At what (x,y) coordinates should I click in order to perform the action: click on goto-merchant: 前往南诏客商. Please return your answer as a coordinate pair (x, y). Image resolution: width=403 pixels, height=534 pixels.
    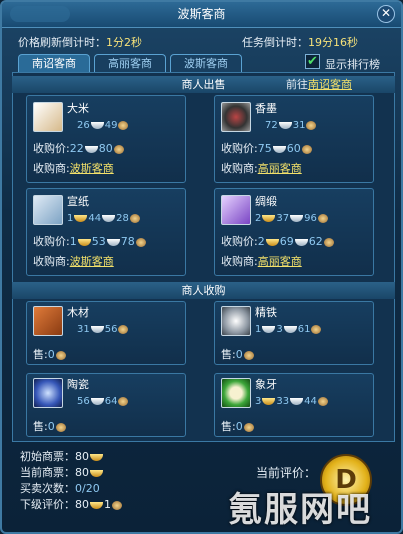
    Looking at the image, I should click on (319, 84).